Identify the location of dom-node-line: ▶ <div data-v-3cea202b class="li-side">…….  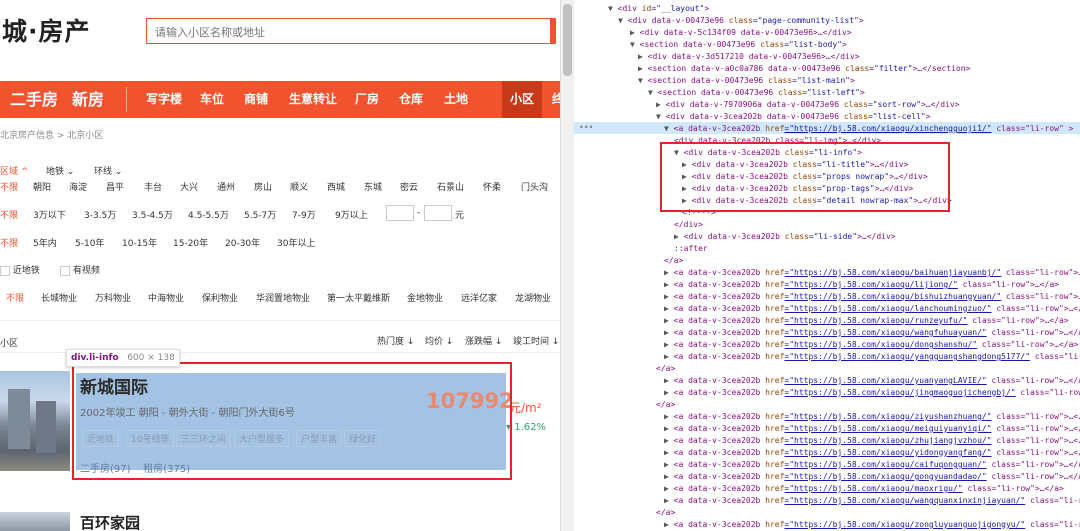
(785, 237).